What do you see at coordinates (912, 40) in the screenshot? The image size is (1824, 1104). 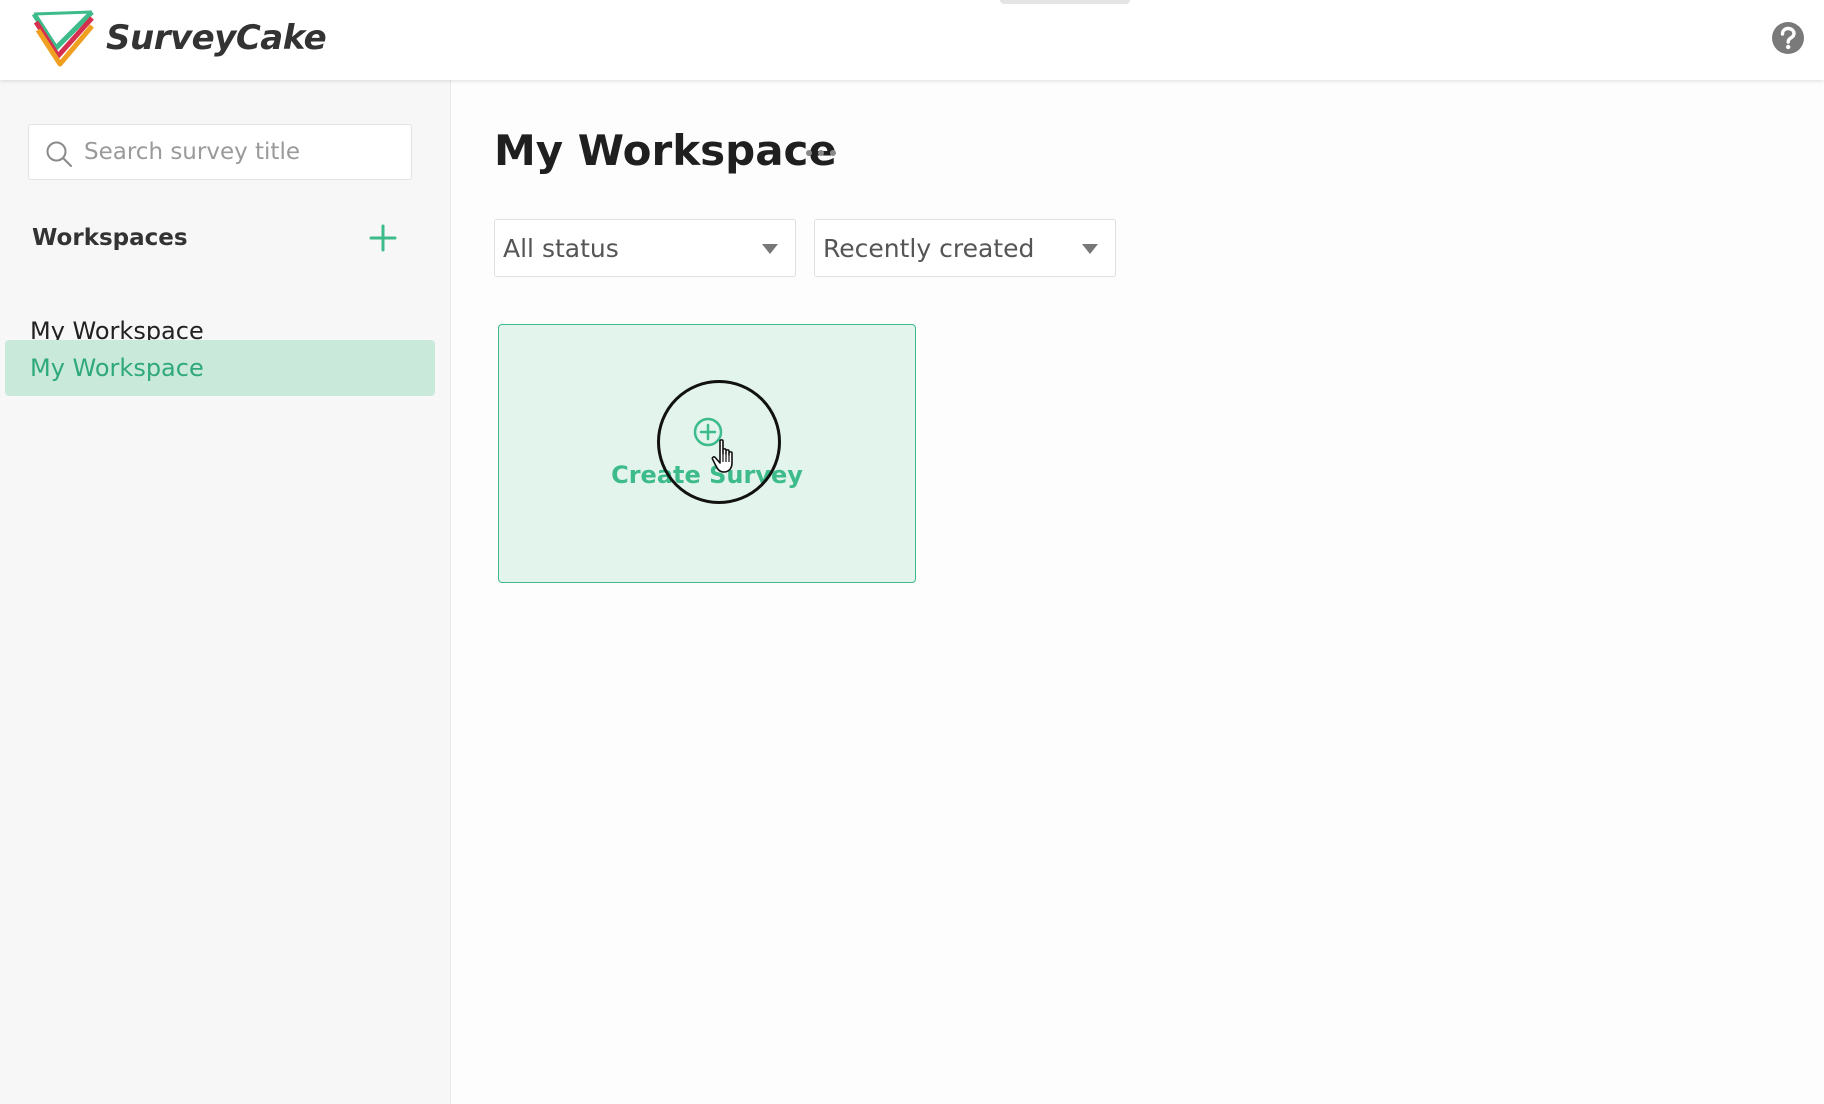 I see `top-header: SurveyCake` at bounding box center [912, 40].